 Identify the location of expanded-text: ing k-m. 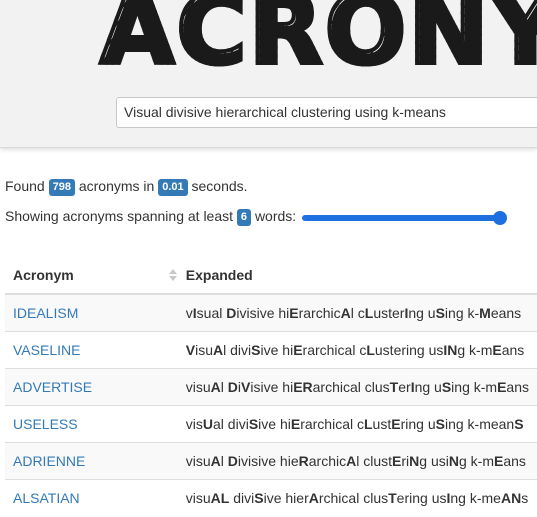
(474, 386).